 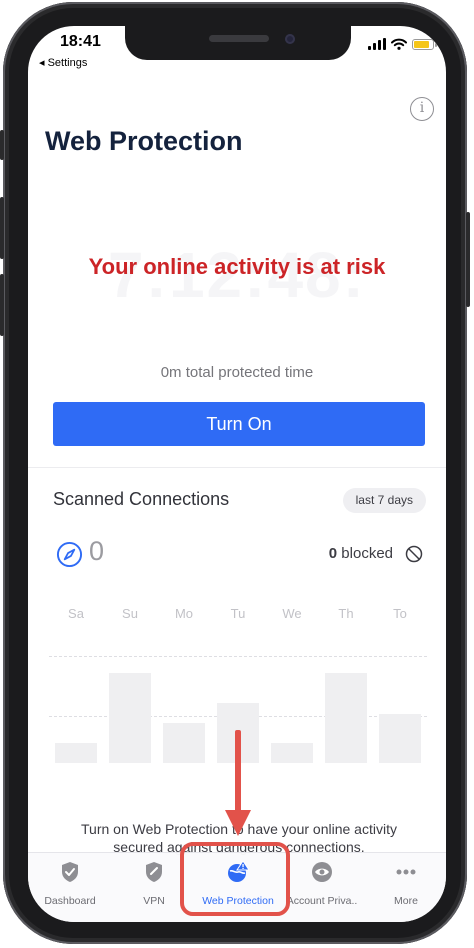 I want to click on battery-icon, so click(x=424, y=44).